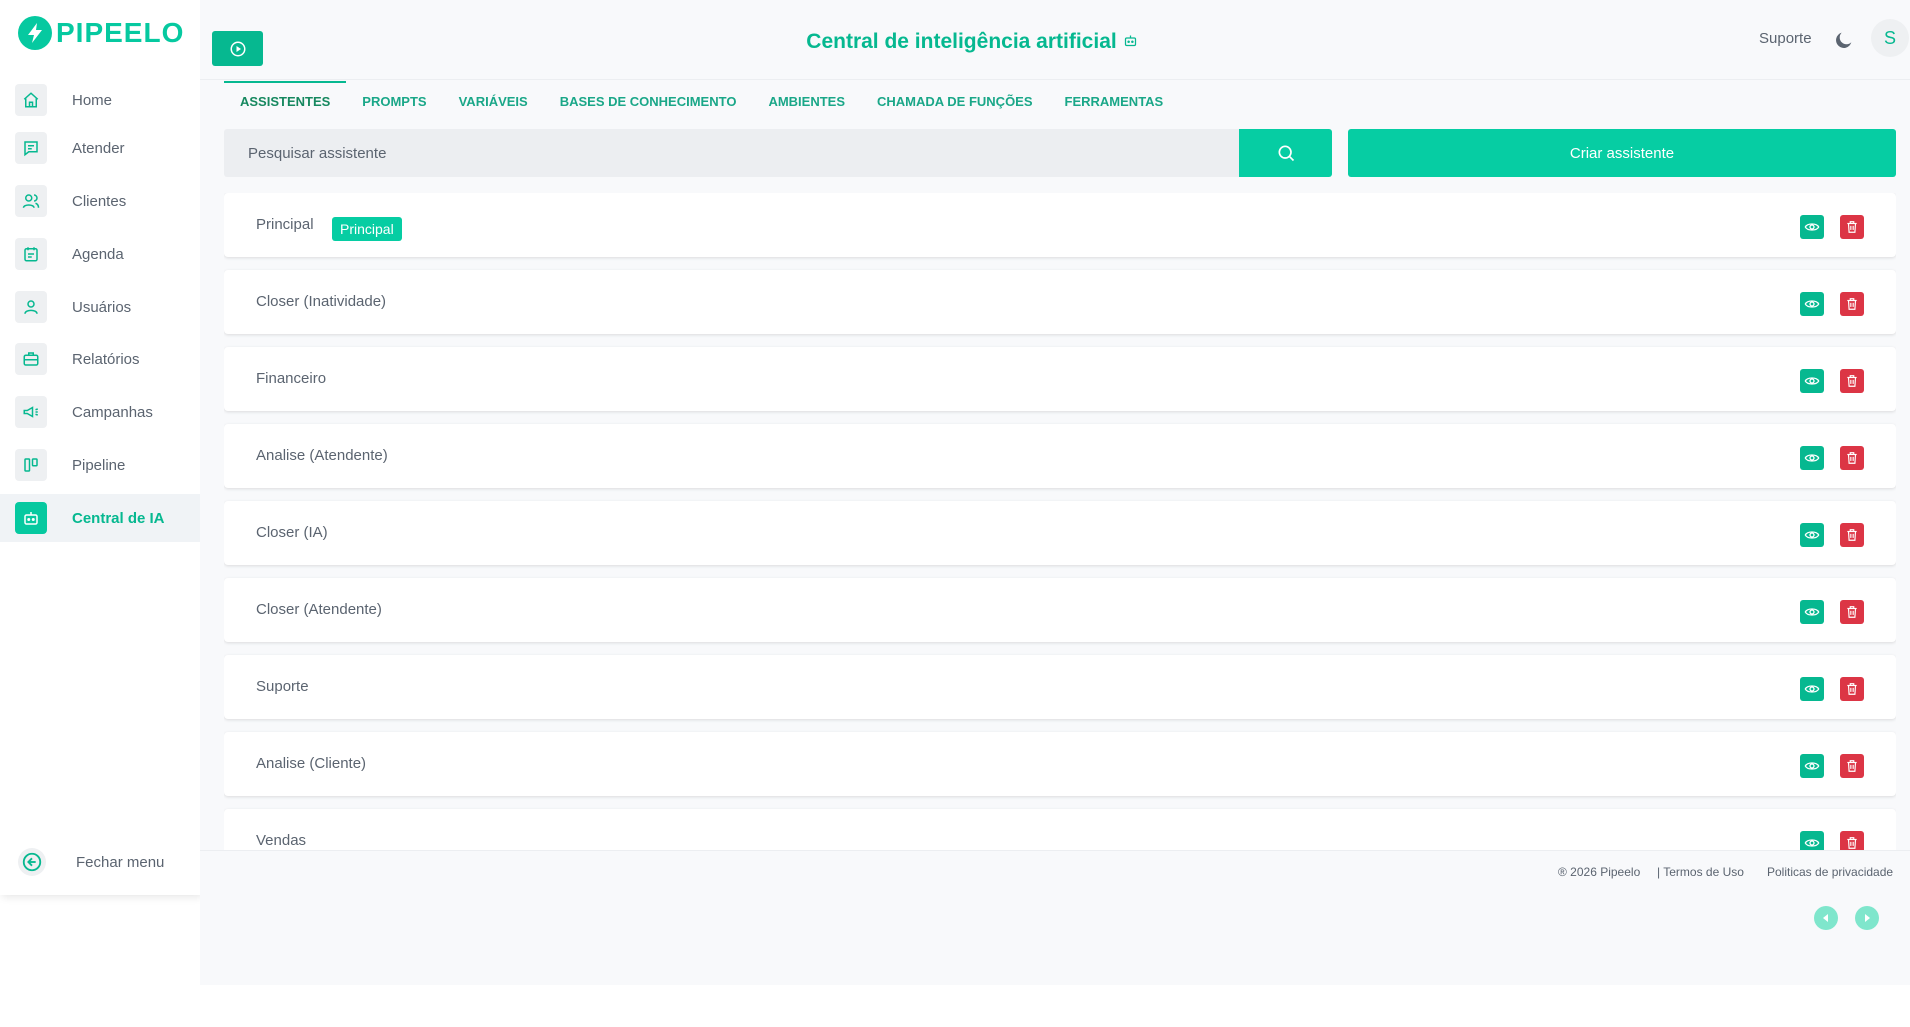  I want to click on sidebar-item-label: Pipeline, so click(99, 465).